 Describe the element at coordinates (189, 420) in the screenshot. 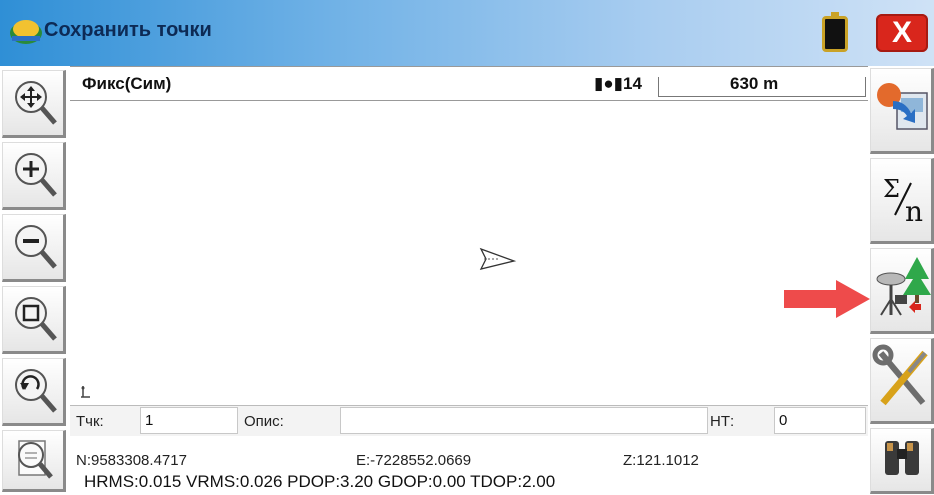

I see `point-name-input` at that location.